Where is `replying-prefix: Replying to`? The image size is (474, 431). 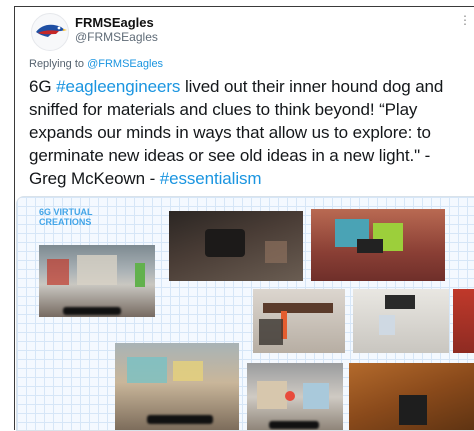 replying-prefix: Replying to is located at coordinates (58, 64).